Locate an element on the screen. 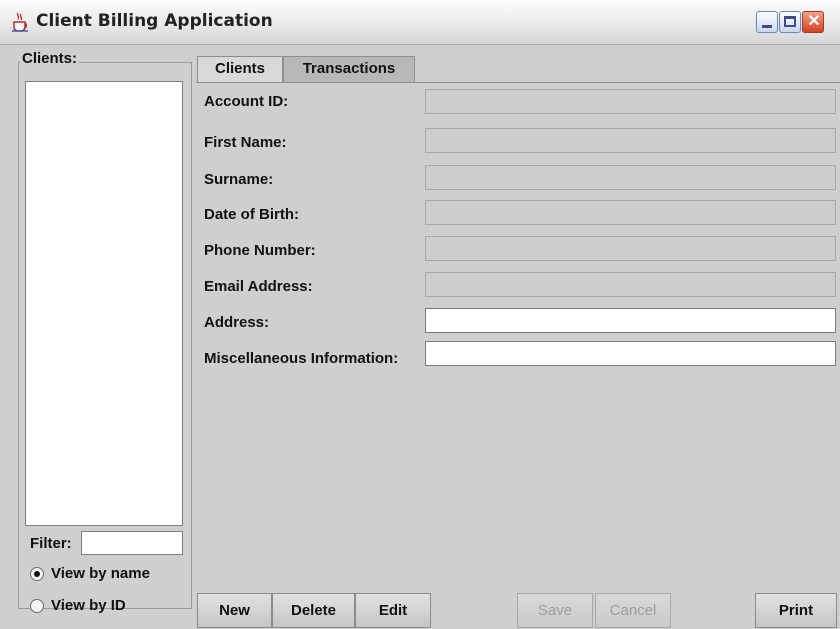  address-field is located at coordinates (630, 320).